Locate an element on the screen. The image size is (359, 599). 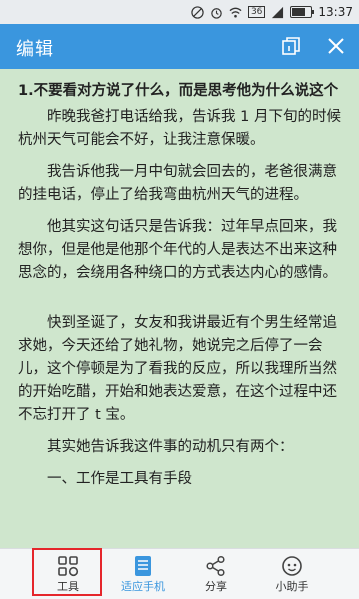
assistant-icon is located at coordinates (292, 566).